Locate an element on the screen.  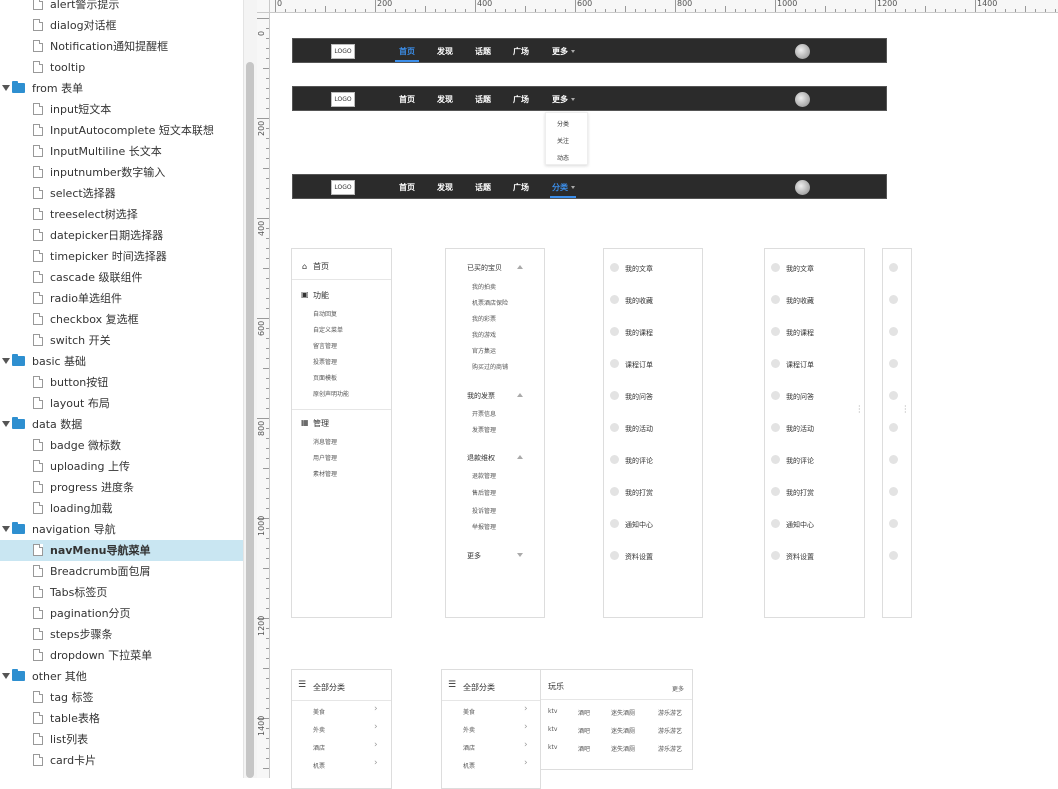
tree-file: inputnumber数字输入 is located at coordinates (121, 172).